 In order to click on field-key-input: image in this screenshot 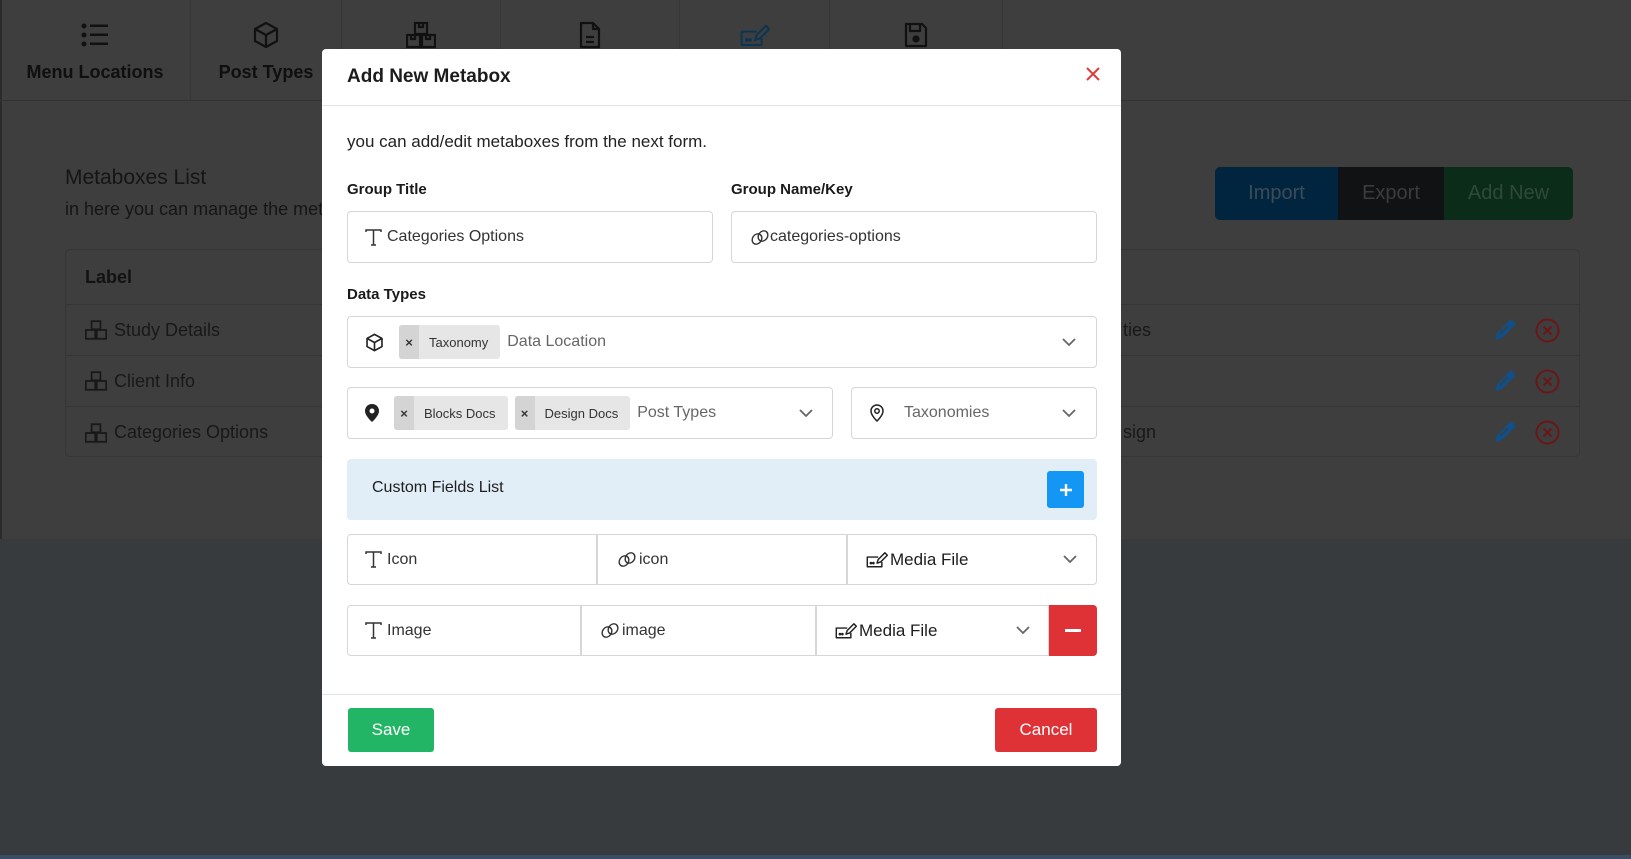, I will do `click(699, 630)`.